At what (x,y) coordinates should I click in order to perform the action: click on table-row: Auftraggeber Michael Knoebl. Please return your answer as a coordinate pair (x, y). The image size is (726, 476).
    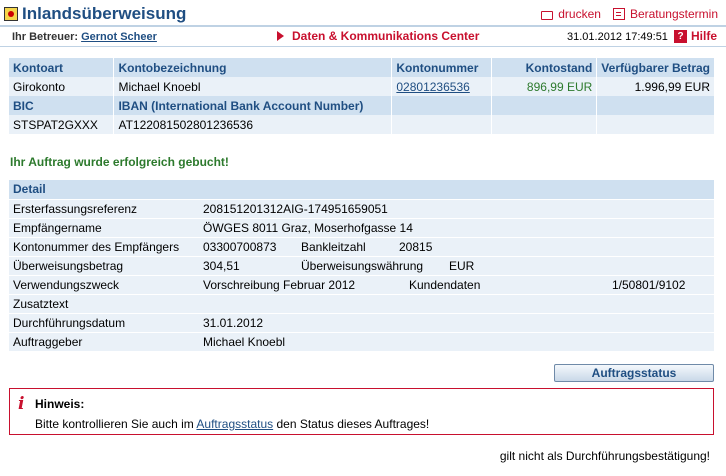
    Looking at the image, I should click on (361, 341).